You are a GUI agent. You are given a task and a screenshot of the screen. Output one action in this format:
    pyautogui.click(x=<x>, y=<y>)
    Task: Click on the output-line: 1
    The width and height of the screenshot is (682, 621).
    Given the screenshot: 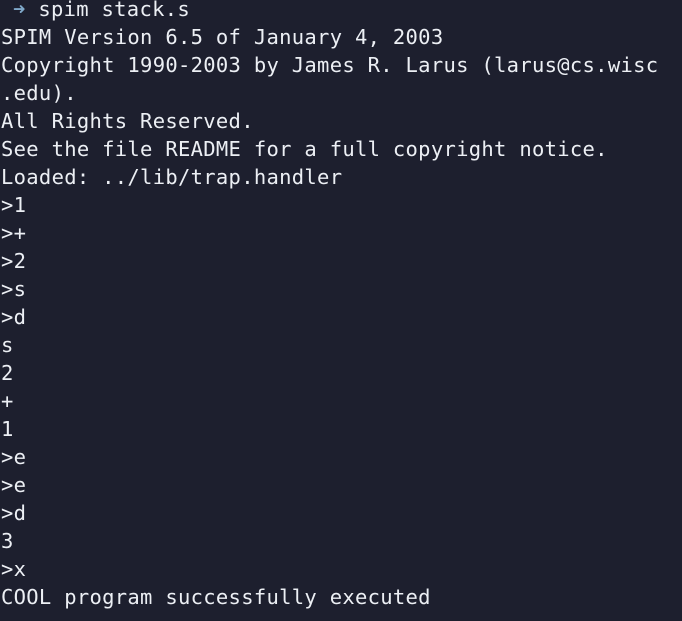 What is the action you would take?
    pyautogui.click(x=7, y=429)
    